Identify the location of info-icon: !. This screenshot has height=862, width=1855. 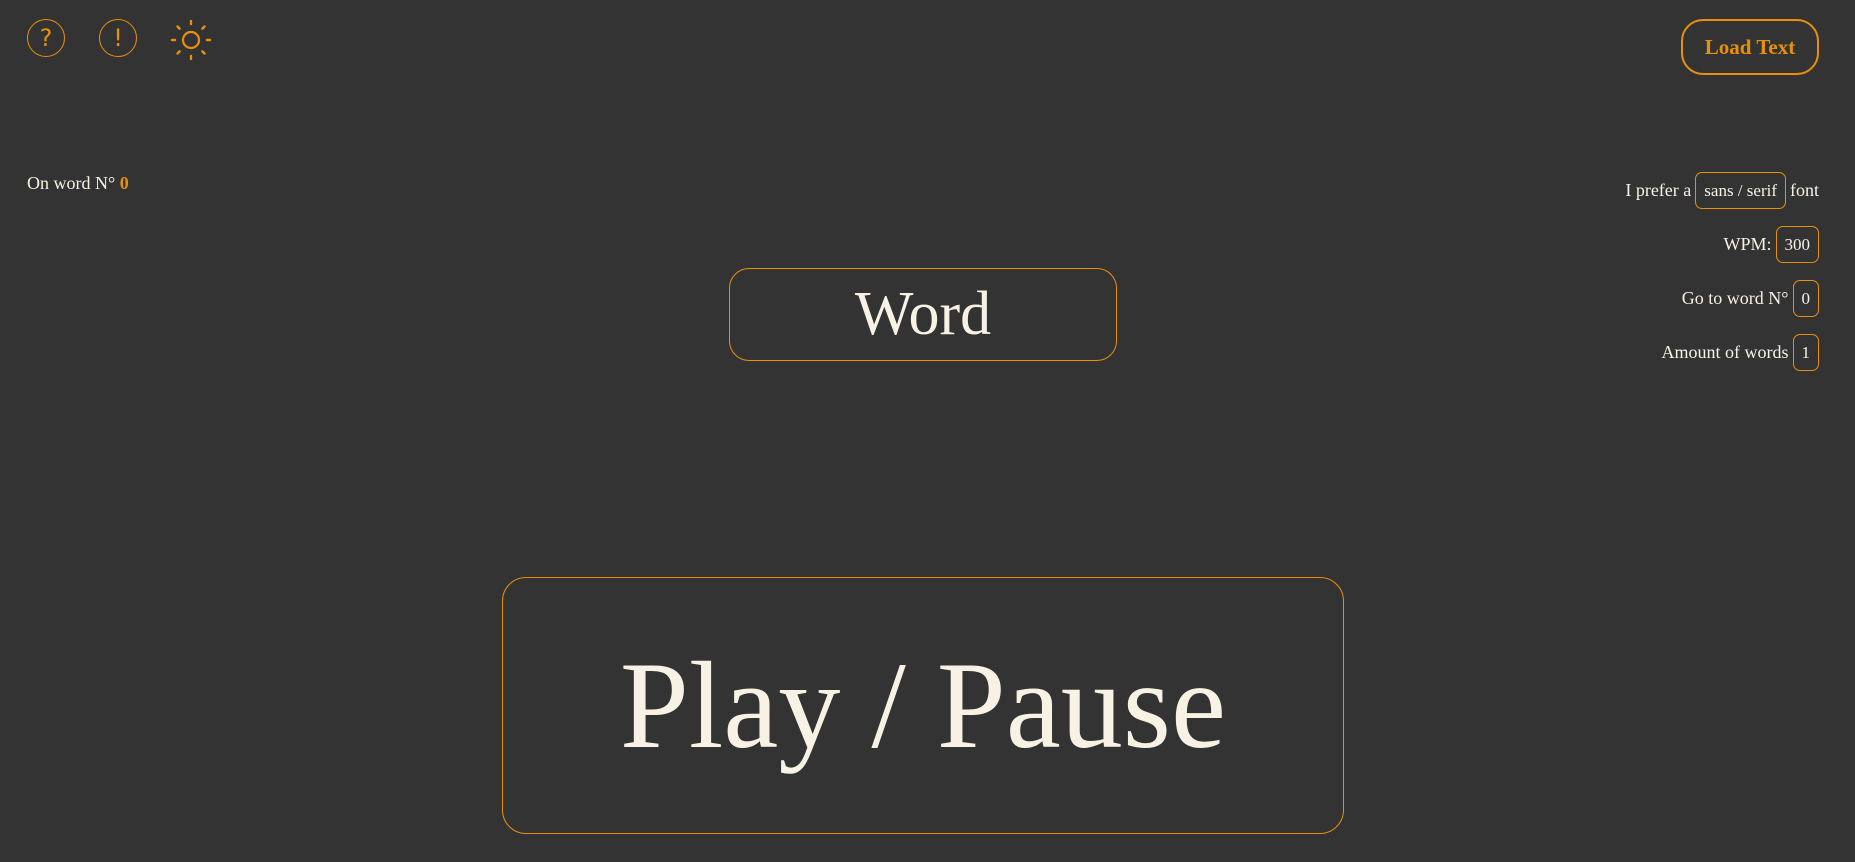
(118, 38).